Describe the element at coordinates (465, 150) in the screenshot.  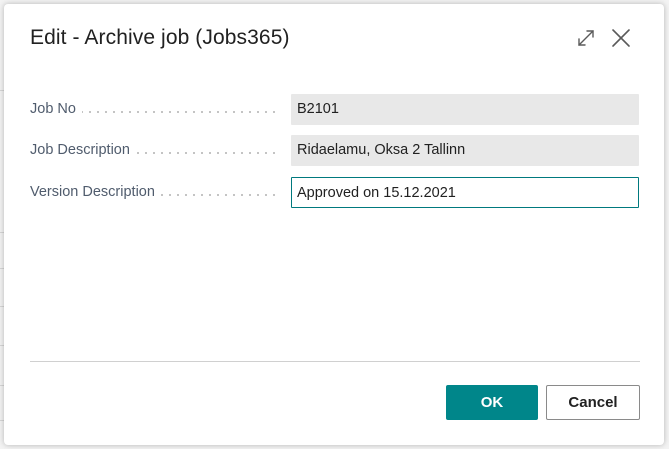
I see `job-description-field: Ridaelamu, Oksa 2 Tallinn` at that location.